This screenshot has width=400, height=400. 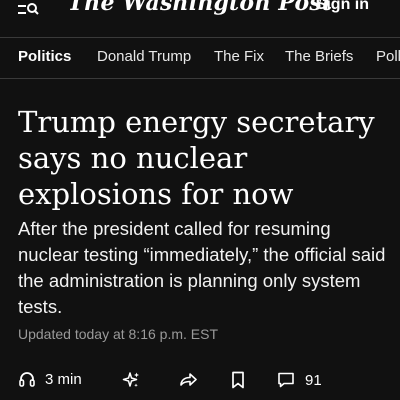 What do you see at coordinates (200, 381) in the screenshot?
I see `article-action-bar: 3 min 91` at bounding box center [200, 381].